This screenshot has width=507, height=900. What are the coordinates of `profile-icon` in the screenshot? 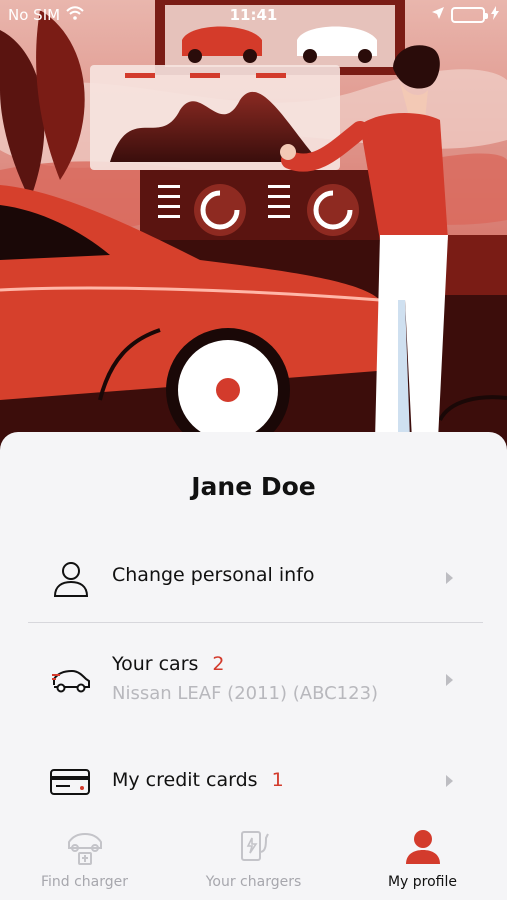 It's located at (423, 848).